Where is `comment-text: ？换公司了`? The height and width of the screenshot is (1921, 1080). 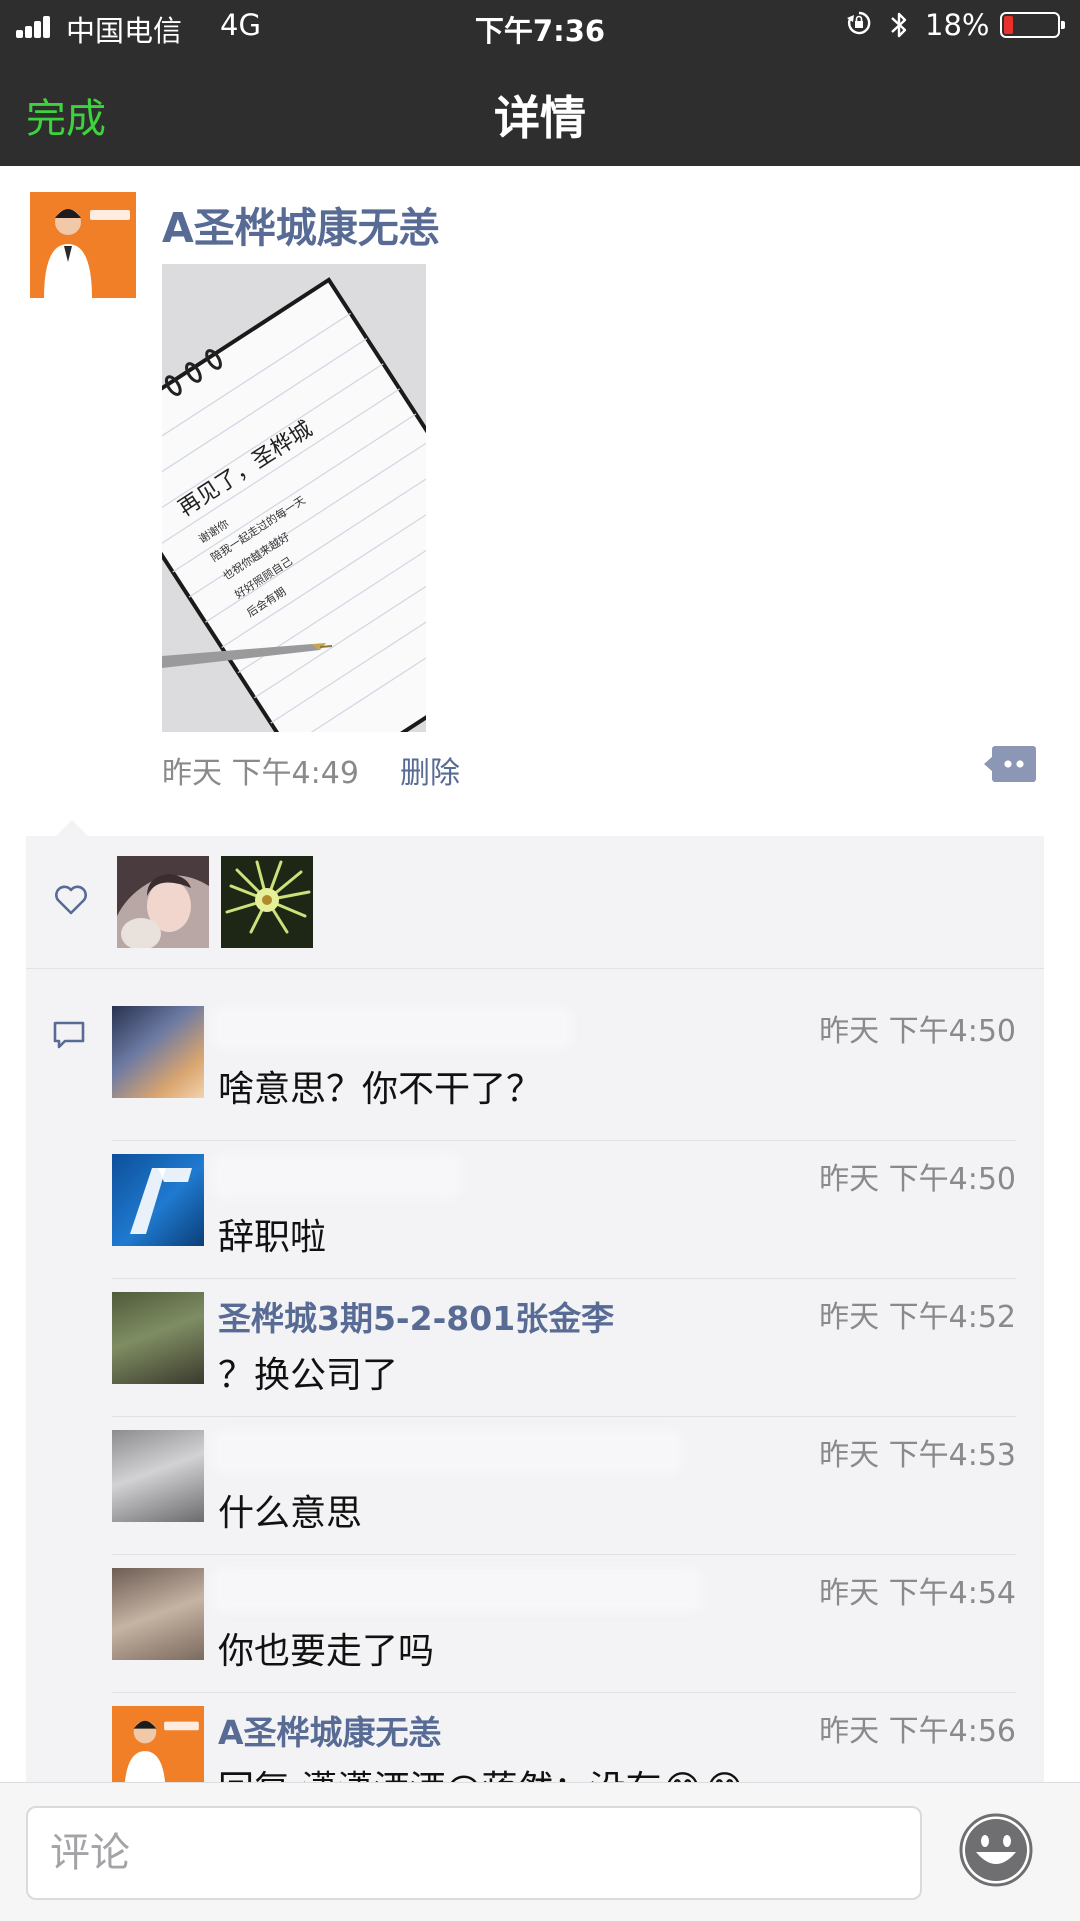
comment-text: ？换公司了 is located at coordinates (308, 1375).